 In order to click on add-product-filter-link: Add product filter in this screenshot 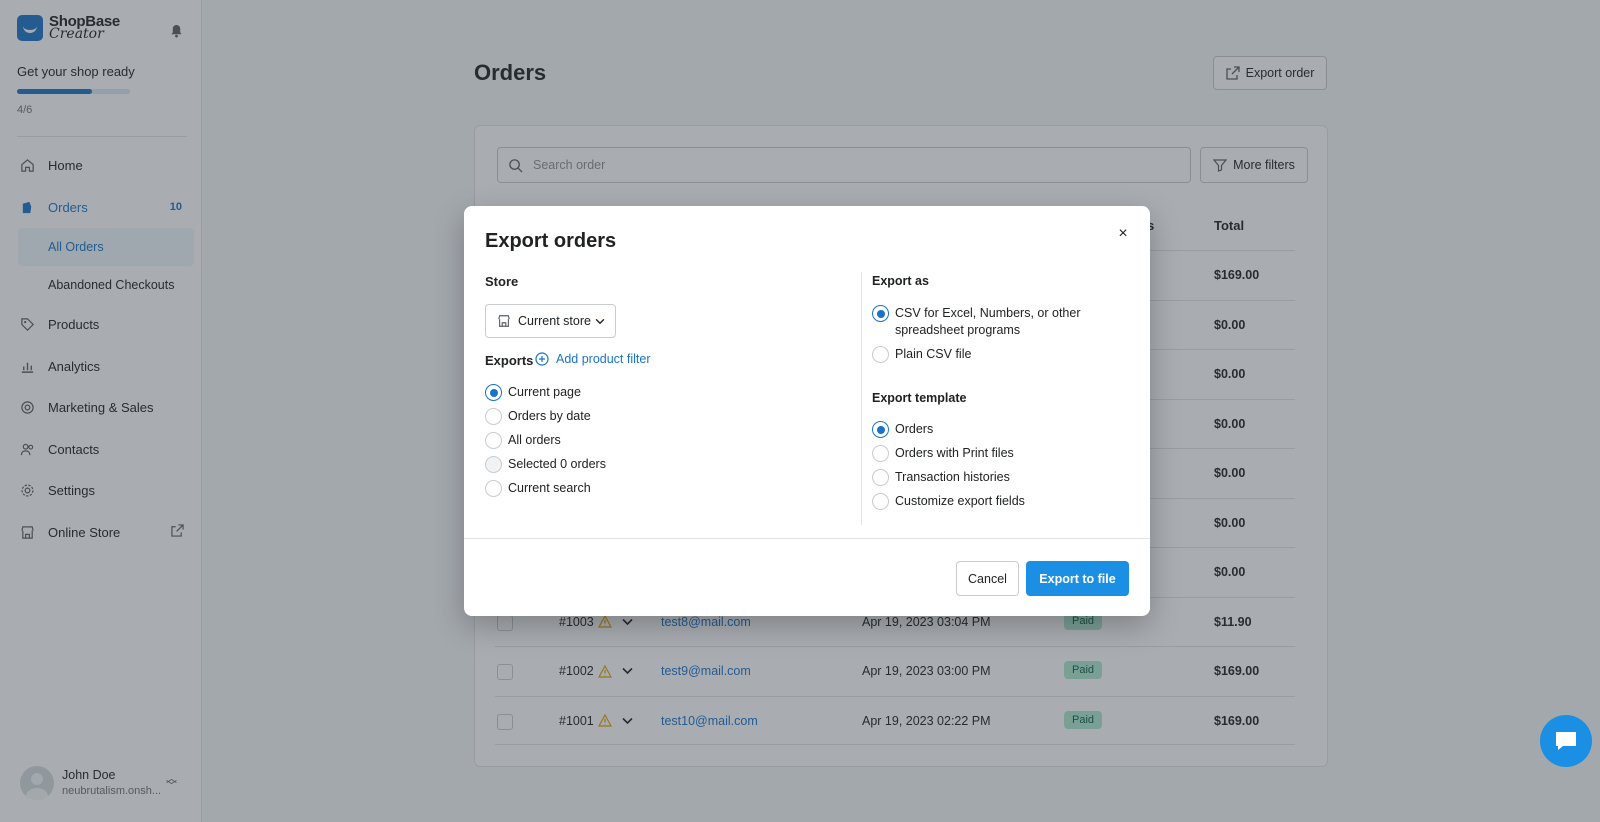, I will do `click(593, 359)`.